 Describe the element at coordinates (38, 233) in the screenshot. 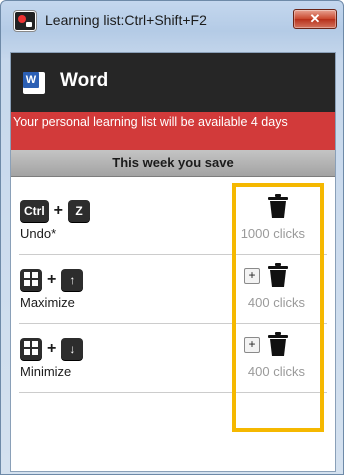

I see `shortcut-action: Undo*` at that location.